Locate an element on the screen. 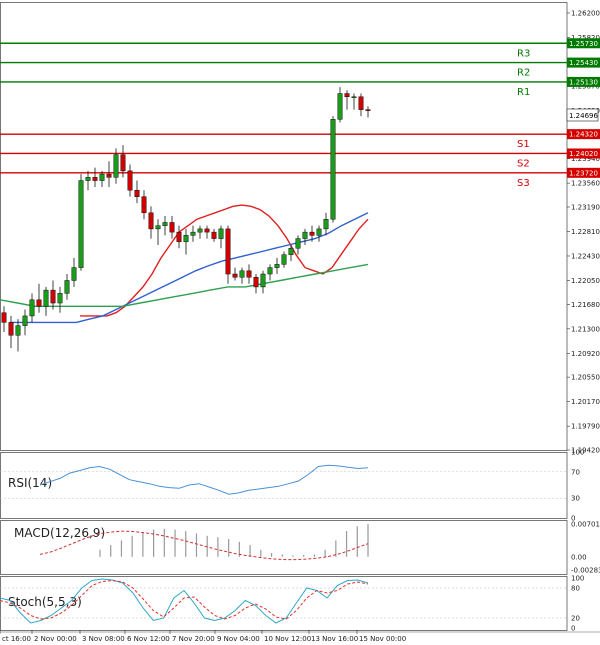  macd-tick-label: 0.00 is located at coordinates (579, 557).